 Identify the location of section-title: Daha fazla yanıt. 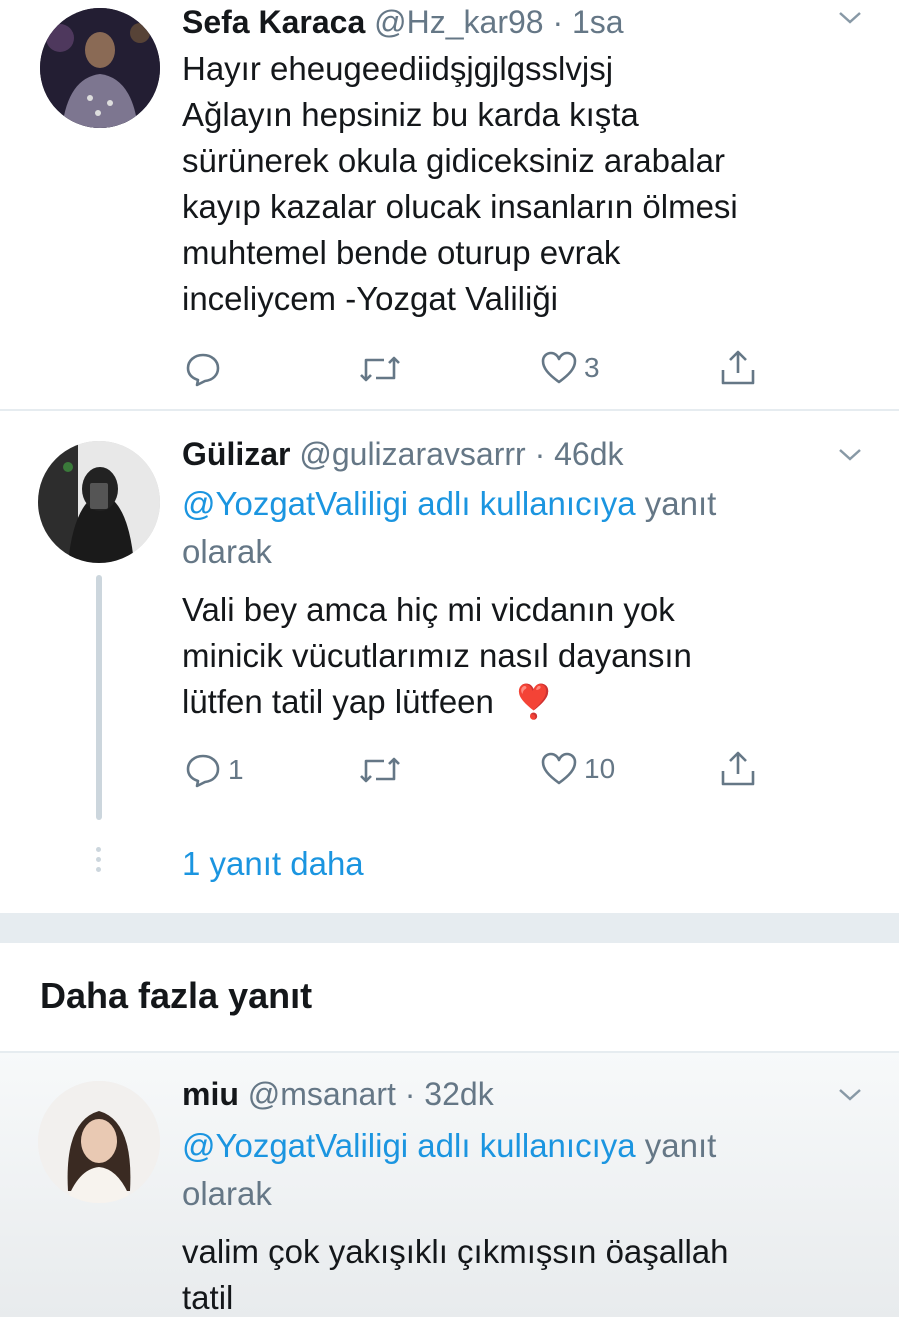
(176, 995).